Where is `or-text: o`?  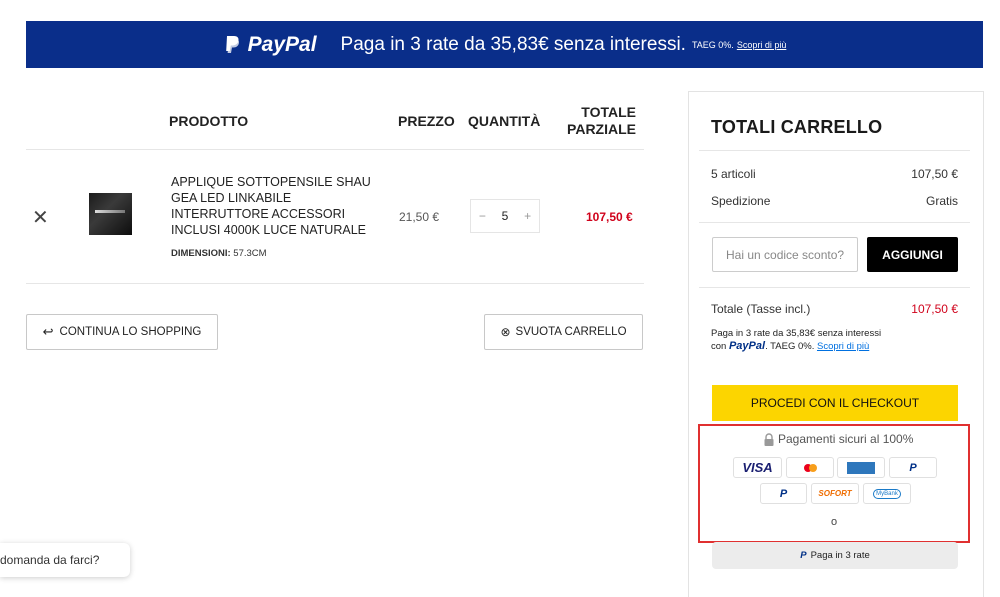
or-text: o is located at coordinates (834, 522).